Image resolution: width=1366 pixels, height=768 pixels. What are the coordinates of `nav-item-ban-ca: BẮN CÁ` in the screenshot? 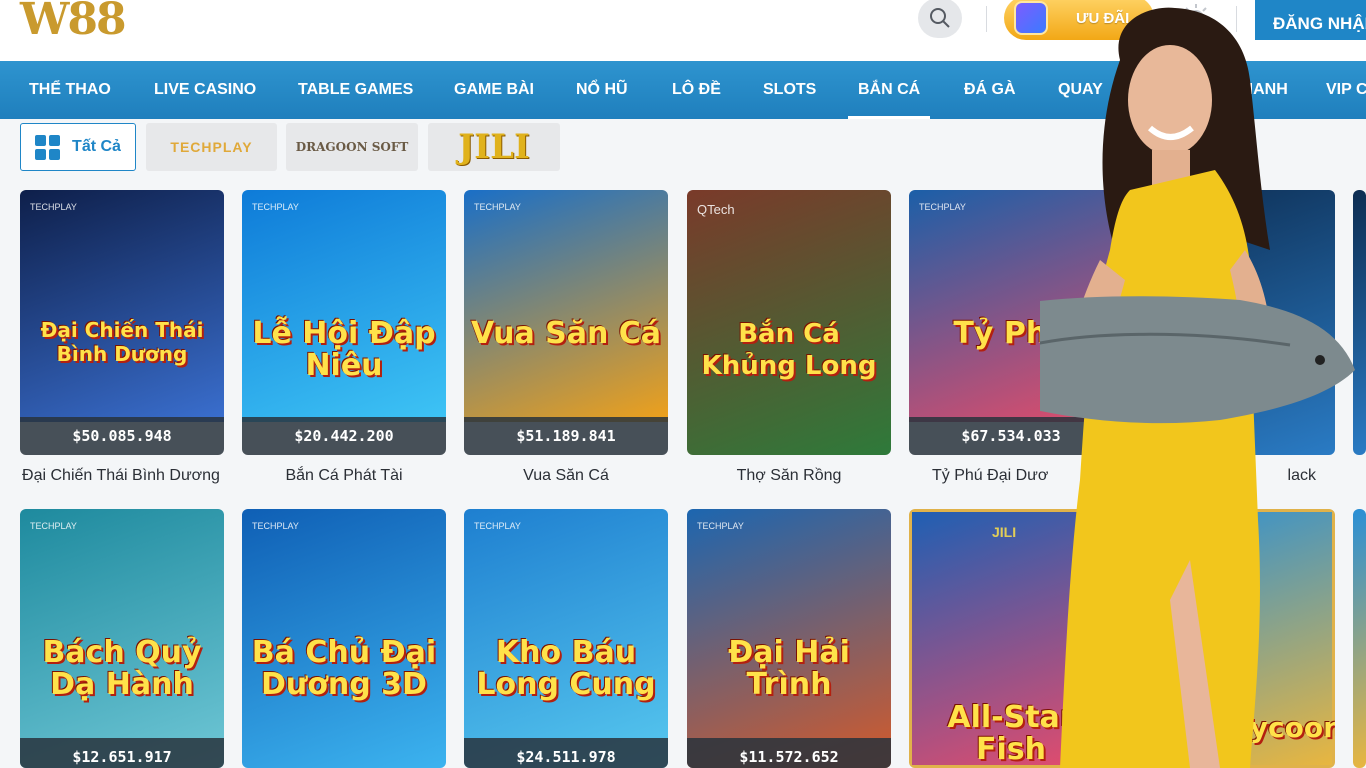 It's located at (889, 90).